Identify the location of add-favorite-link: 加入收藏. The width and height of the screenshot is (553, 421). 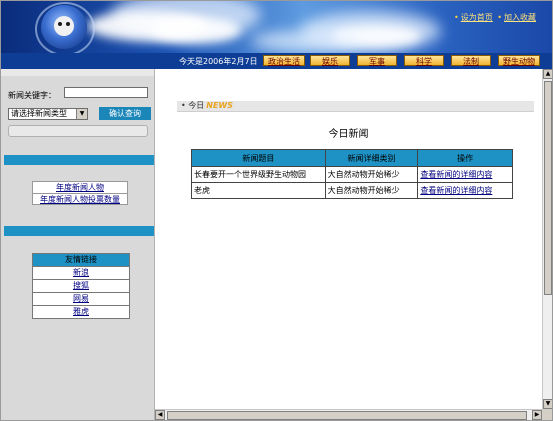
(520, 17).